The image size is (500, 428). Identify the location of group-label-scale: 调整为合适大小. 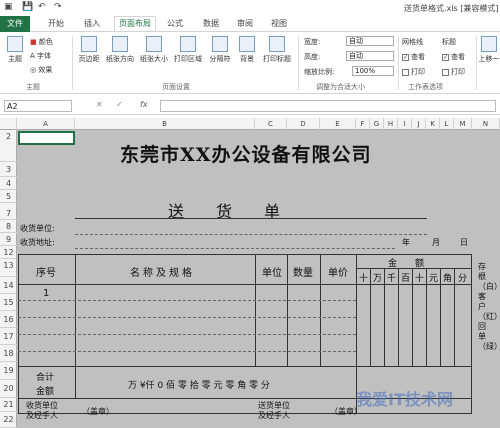
(340, 87).